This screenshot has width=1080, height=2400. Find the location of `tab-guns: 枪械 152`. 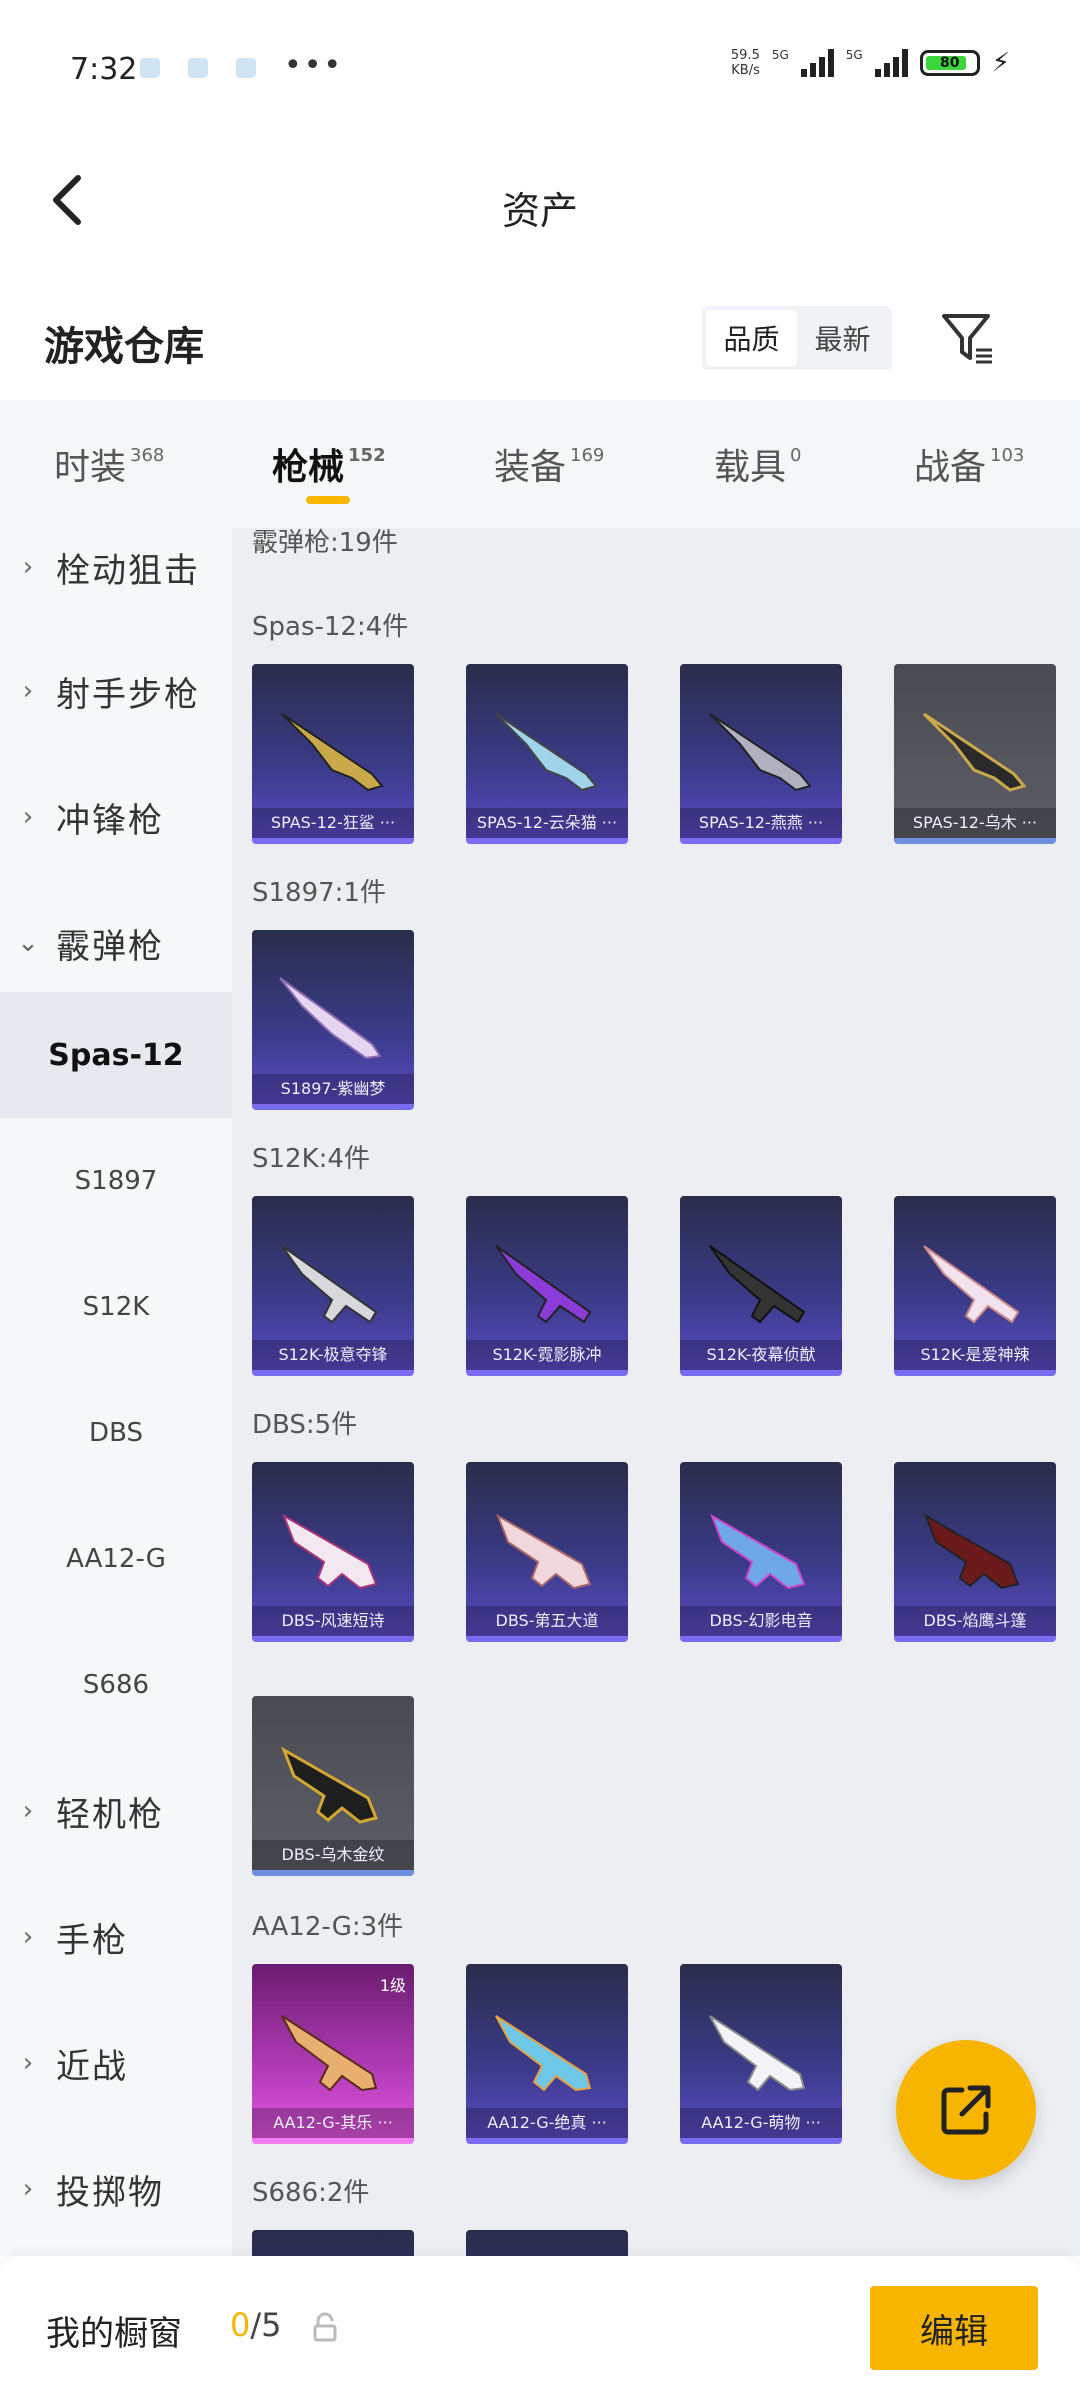

tab-guns: 枪械 152 is located at coordinates (329, 464).